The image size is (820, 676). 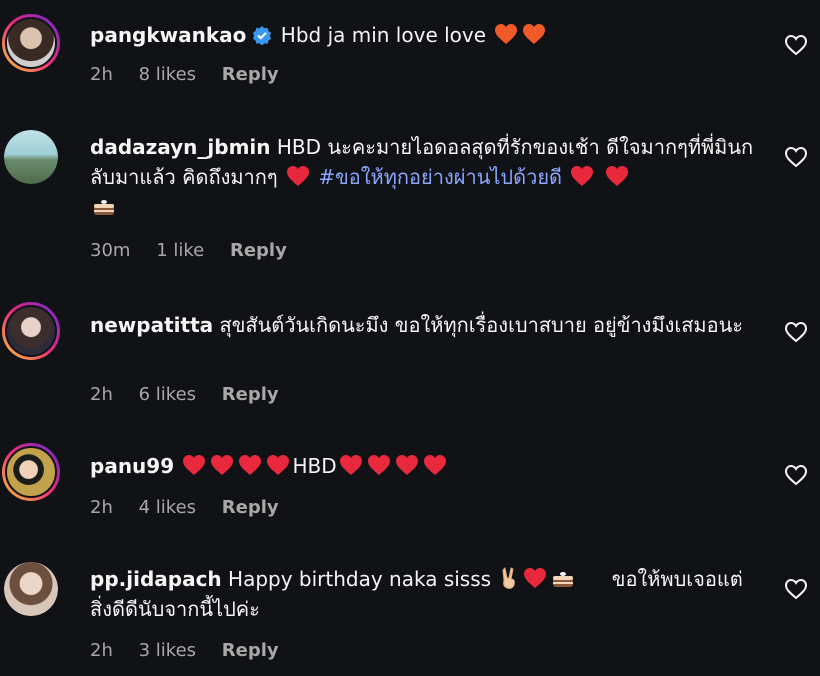 What do you see at coordinates (110, 250) in the screenshot?
I see `timestamp: 30m` at bounding box center [110, 250].